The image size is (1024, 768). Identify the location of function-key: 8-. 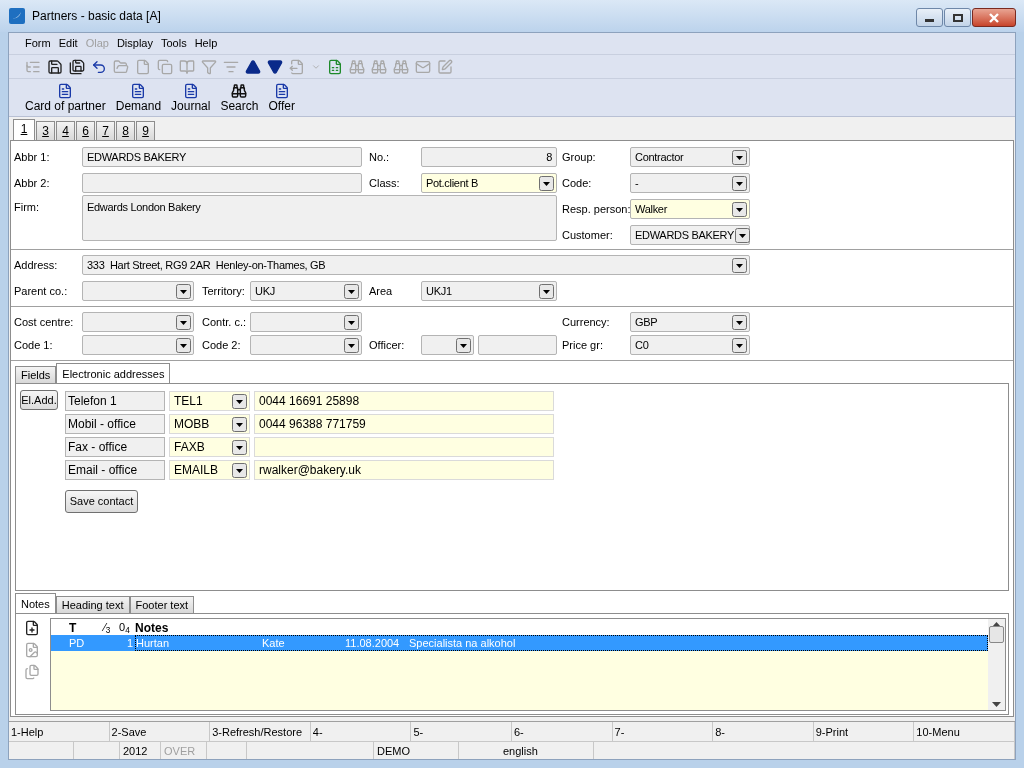
(763, 731).